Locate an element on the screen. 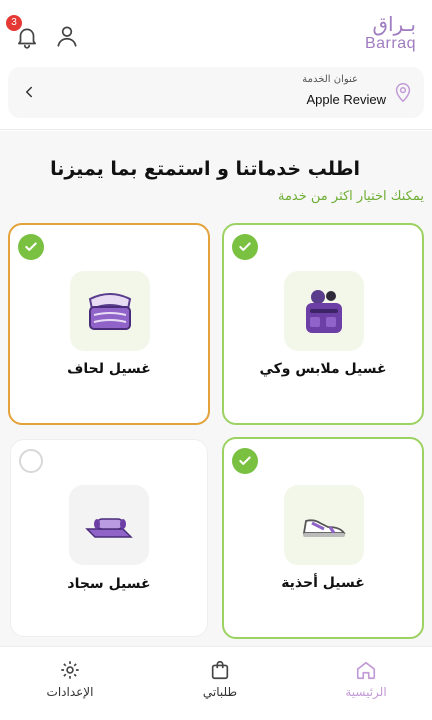  nav-orders-label: طلباتي is located at coordinates (220, 692).